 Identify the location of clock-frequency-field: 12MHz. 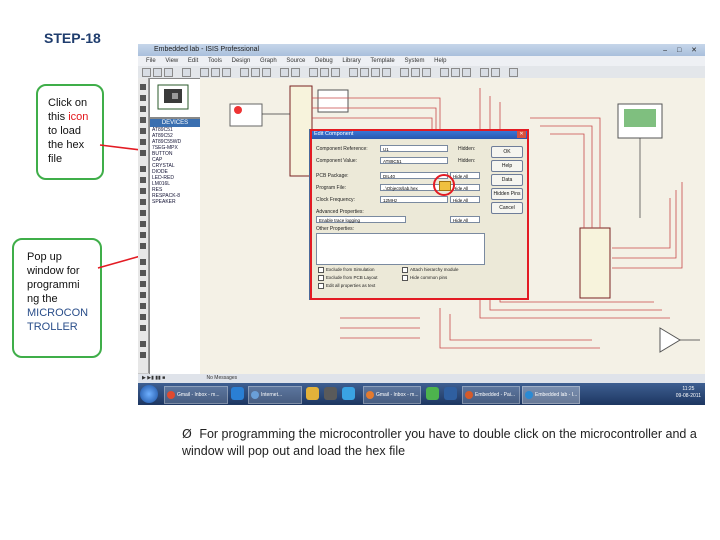
(414, 199).